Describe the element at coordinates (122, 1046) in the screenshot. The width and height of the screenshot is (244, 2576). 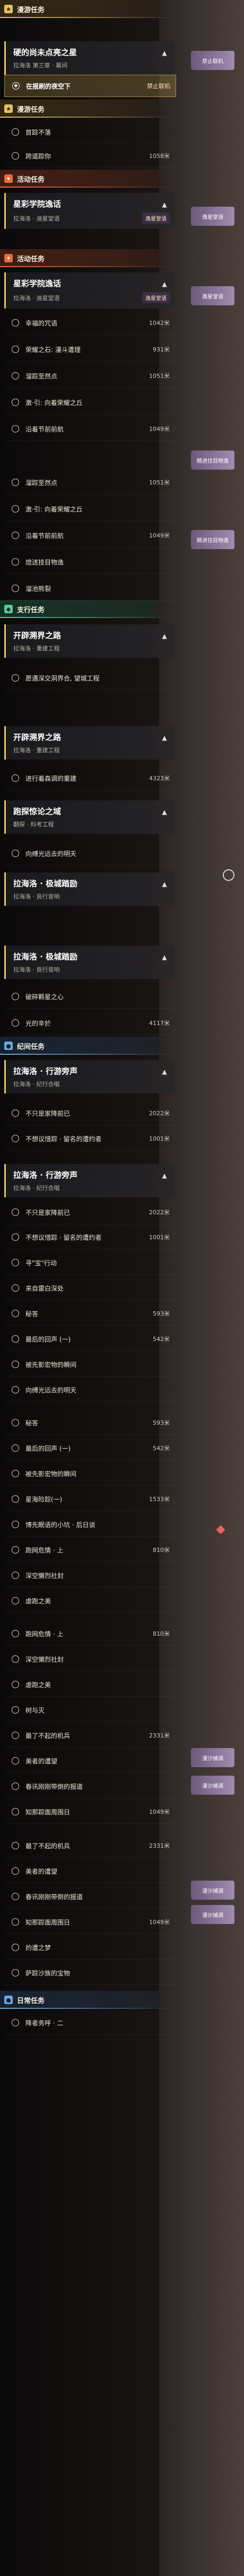
I see `section-header: ● 纪间任务` at that location.